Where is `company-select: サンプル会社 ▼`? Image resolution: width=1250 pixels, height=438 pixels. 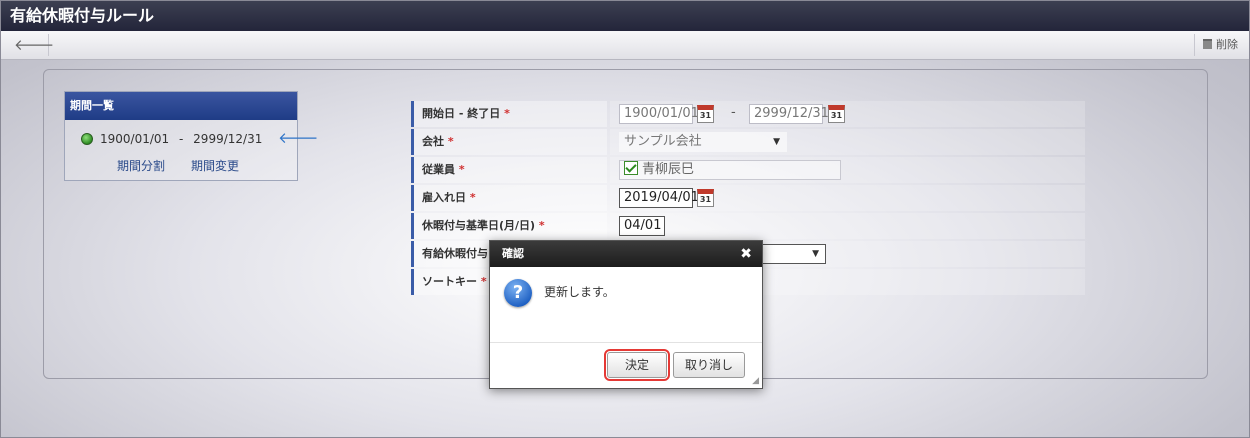 company-select: サンプル会社 ▼ is located at coordinates (703, 142).